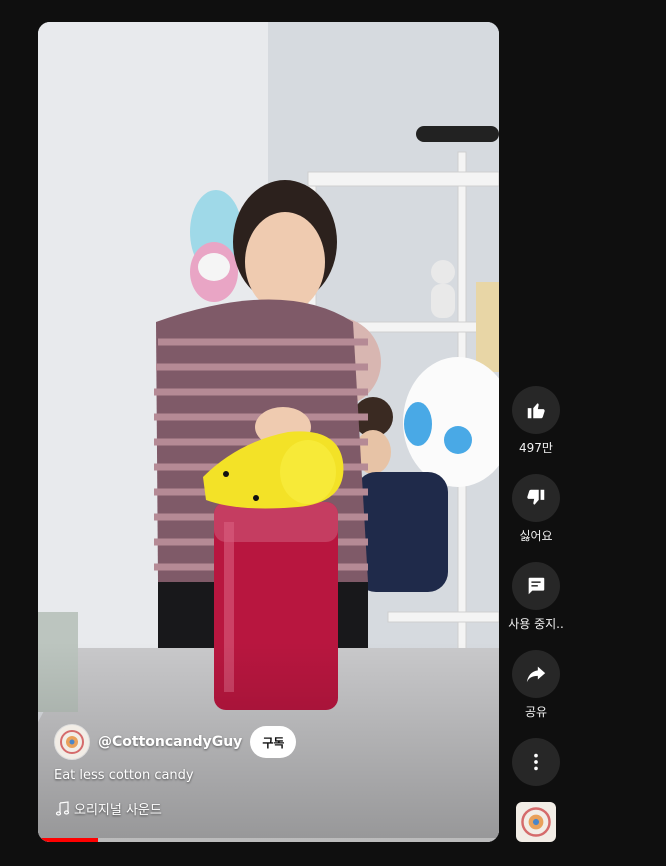  Describe the element at coordinates (62, 808) in the screenshot. I see `music-note-icon` at that location.